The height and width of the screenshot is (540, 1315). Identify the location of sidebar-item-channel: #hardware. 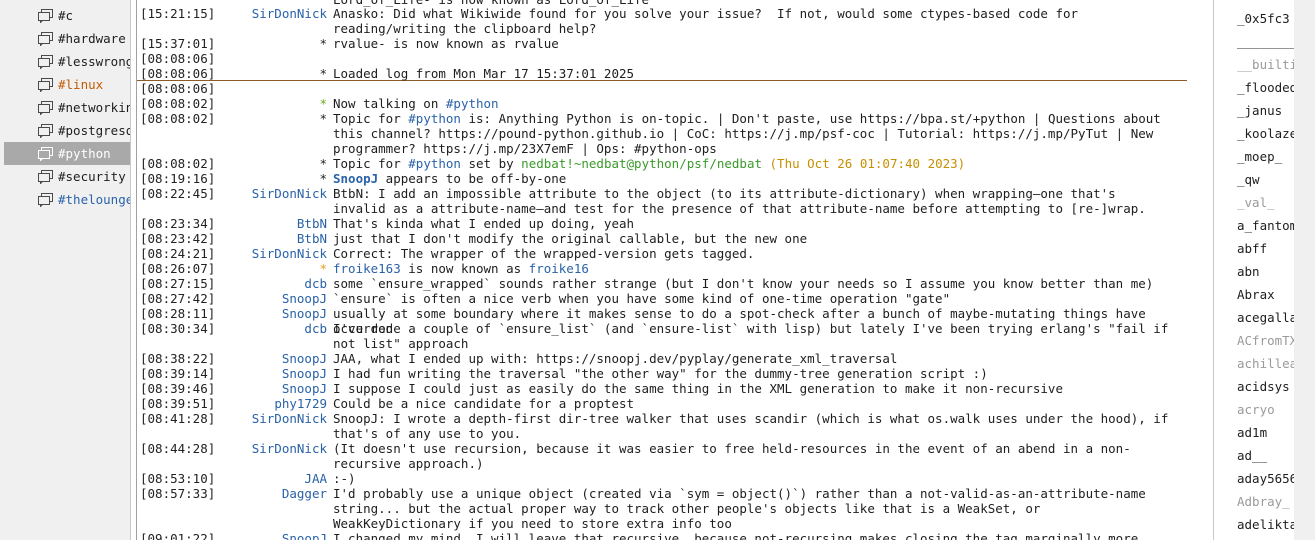
(67, 38).